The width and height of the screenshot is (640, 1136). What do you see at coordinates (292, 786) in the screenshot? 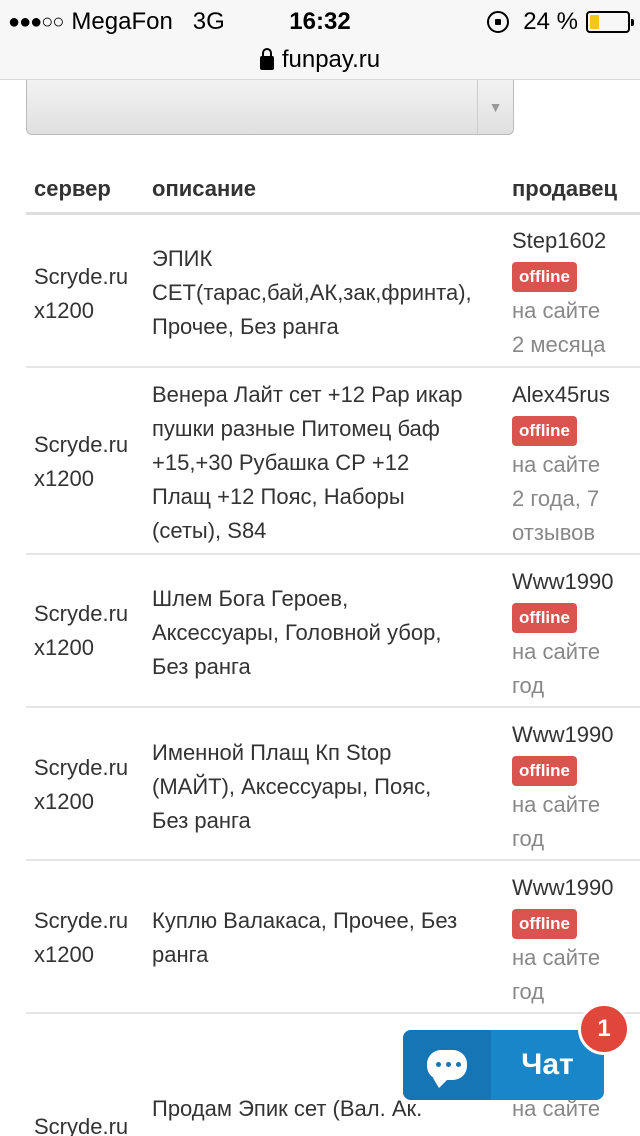
I see `description-line: (МАЙТ), Аксессуары, Пояс,` at bounding box center [292, 786].